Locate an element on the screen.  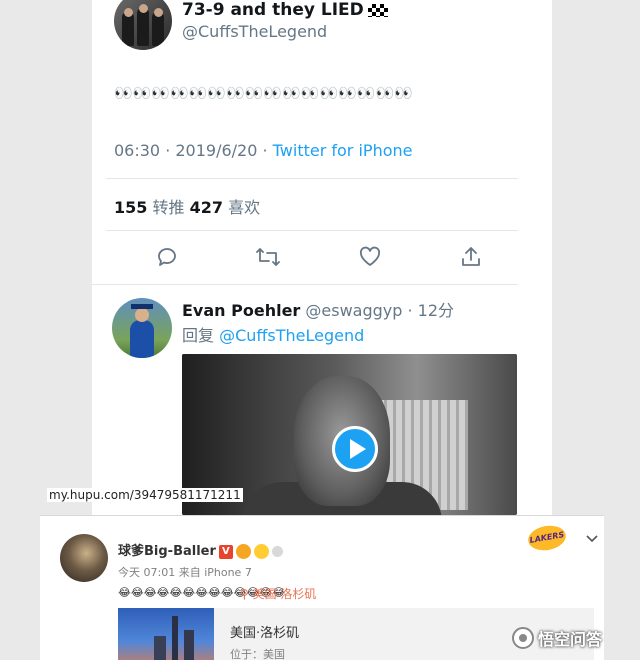
sunglasses-emoji-icon is located at coordinates (261, 551).